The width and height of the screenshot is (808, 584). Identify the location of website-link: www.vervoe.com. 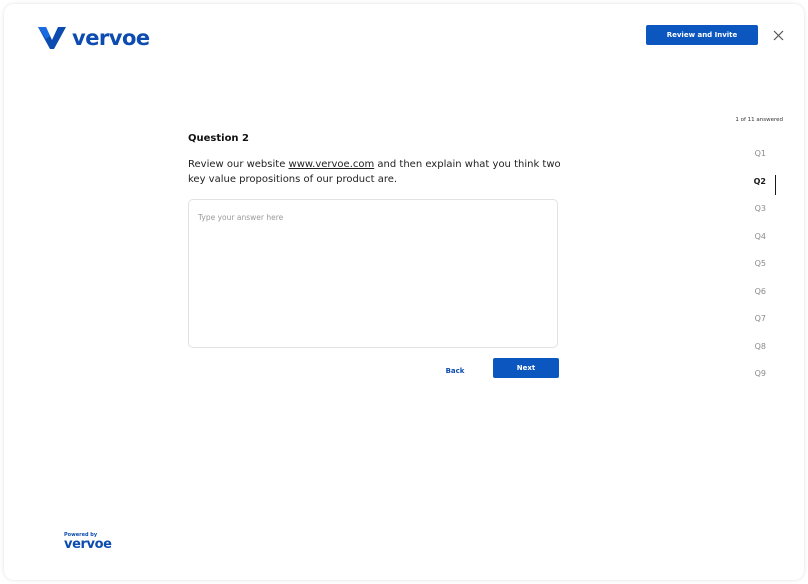
(332, 164).